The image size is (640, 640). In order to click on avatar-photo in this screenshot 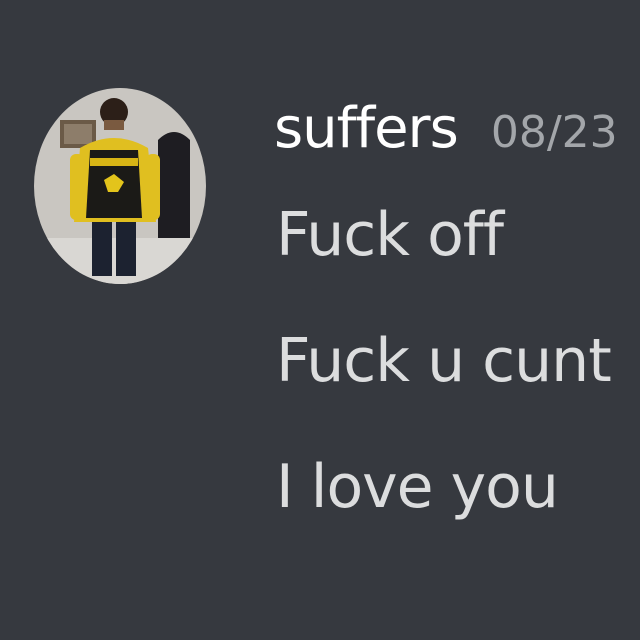, I will do `click(120, 186)`.